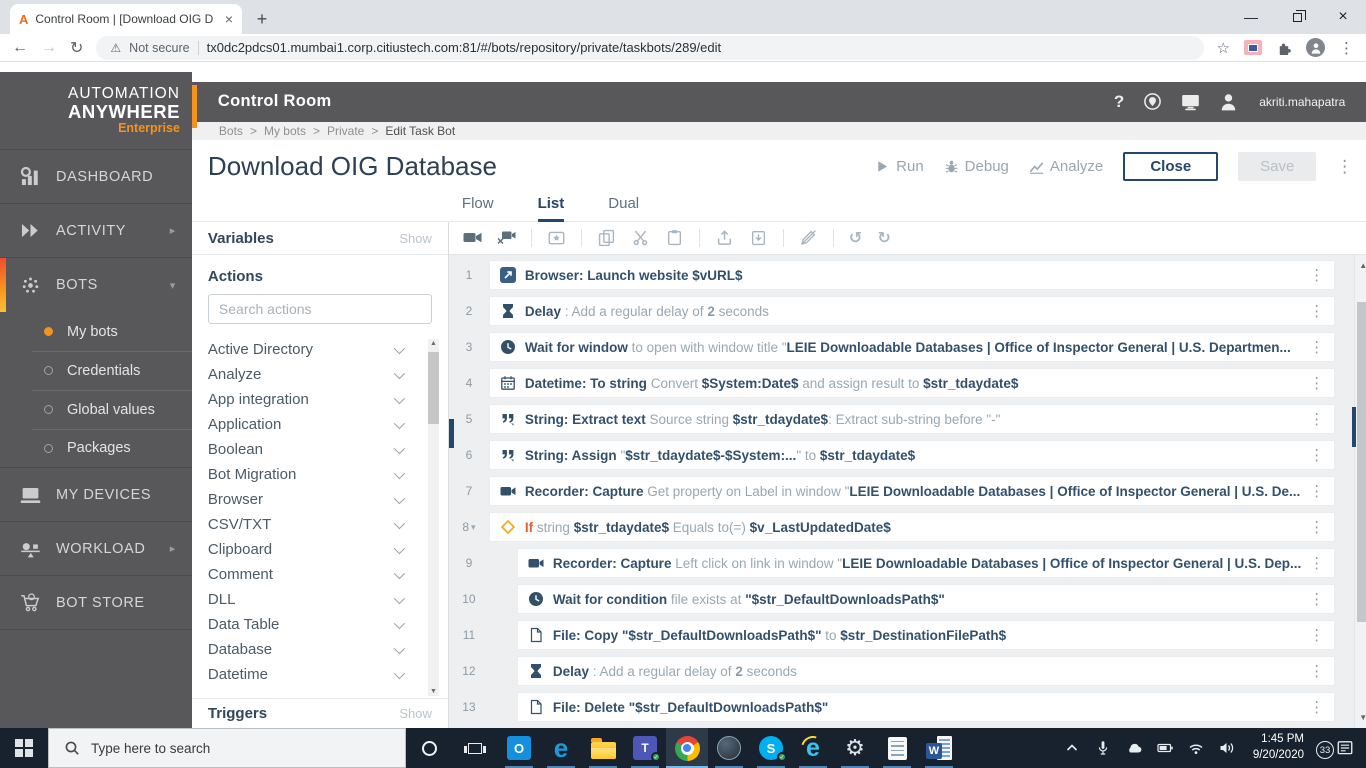 This screenshot has height=768, width=1366. Describe the element at coordinates (724, 238) in the screenshot. I see `upload-button` at that location.